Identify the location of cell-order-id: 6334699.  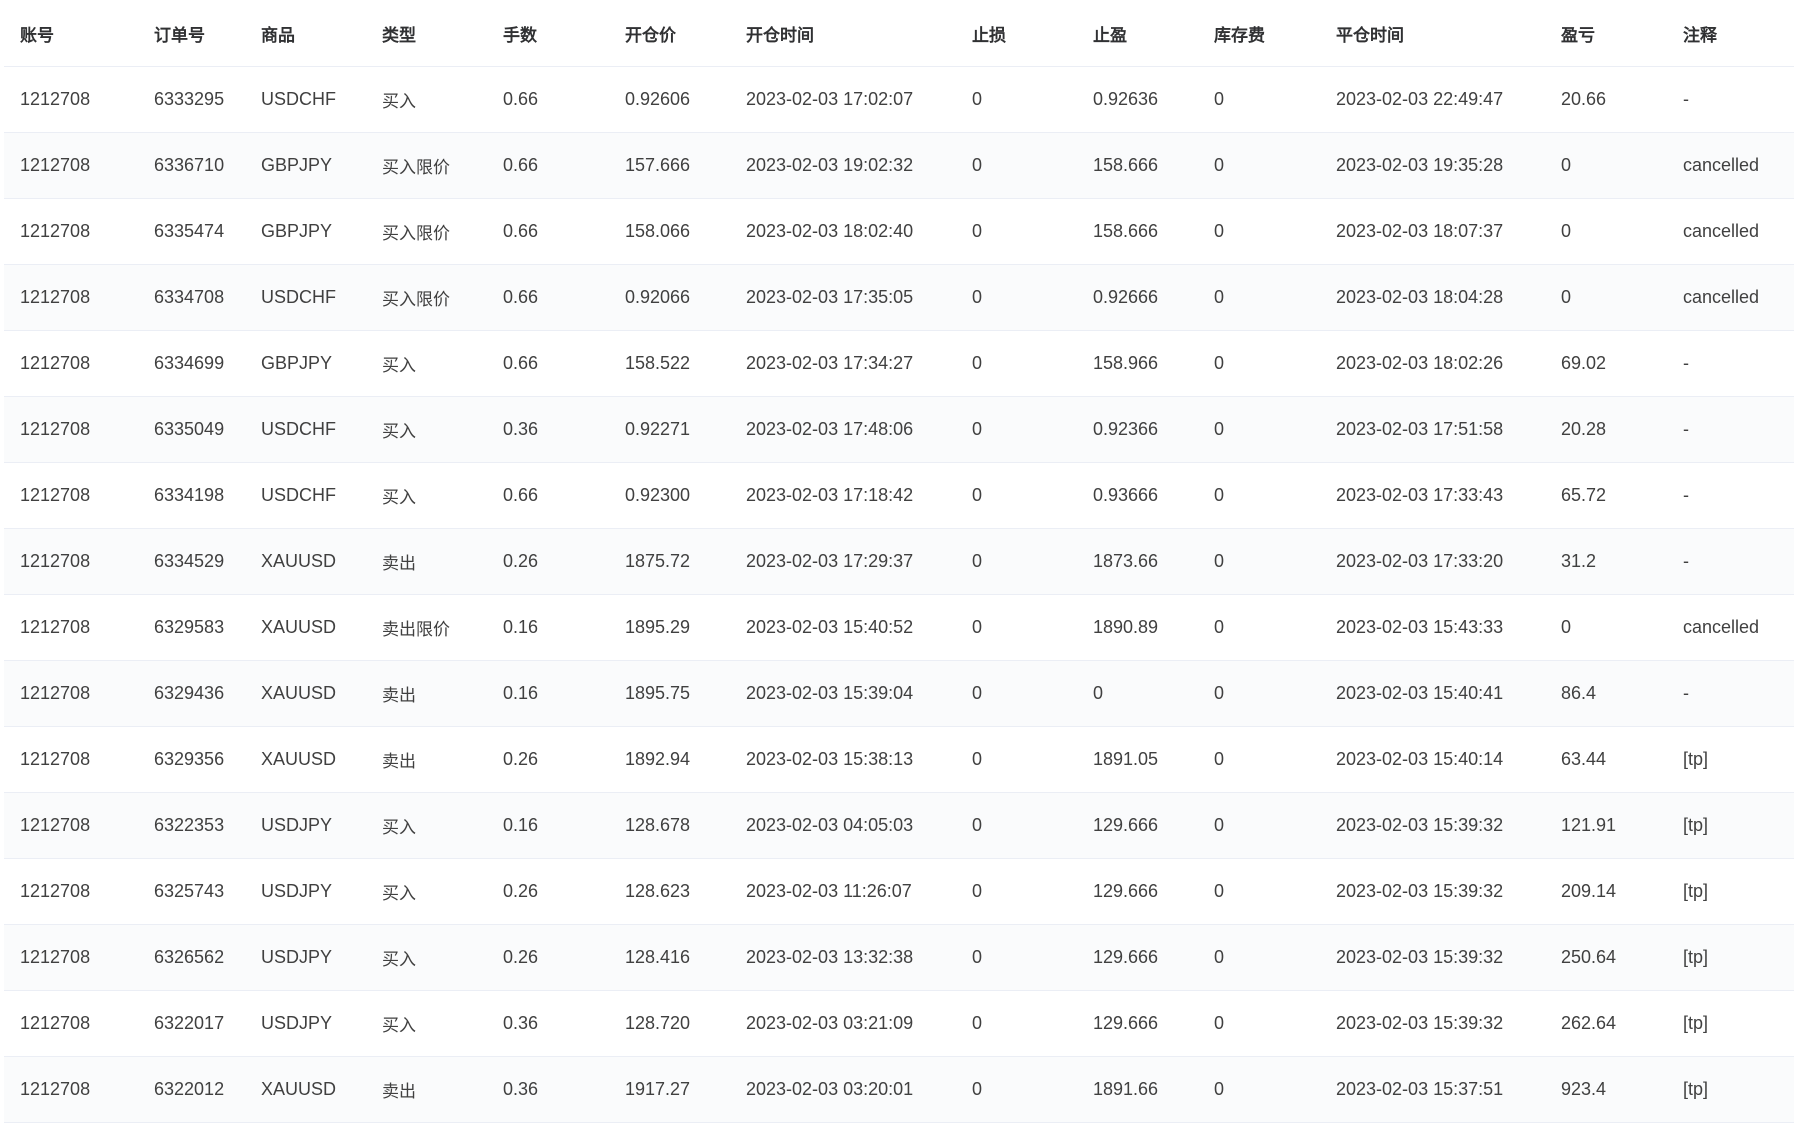
(191, 363).